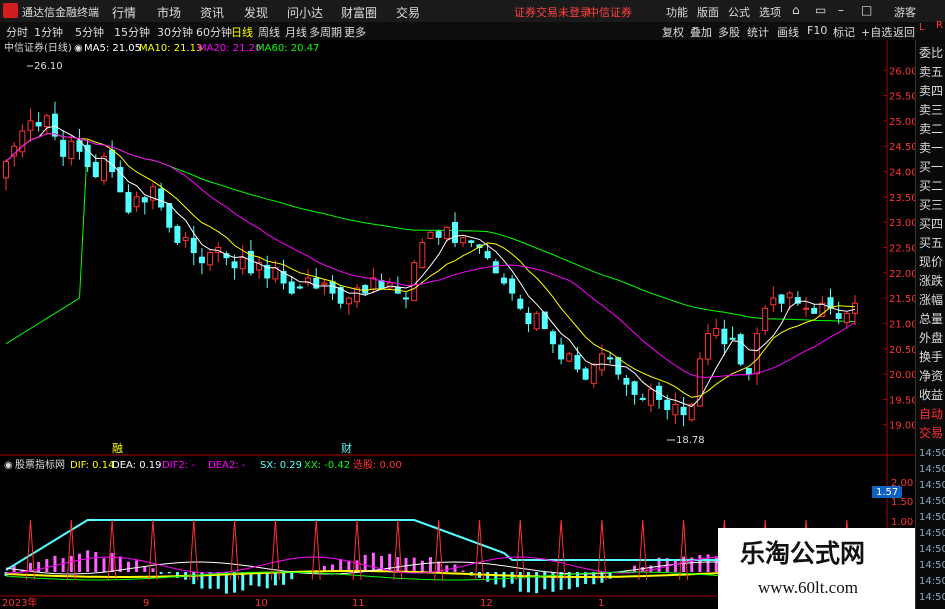 The height and width of the screenshot is (609, 945). I want to click on right-item-9: 买四, so click(931, 223).